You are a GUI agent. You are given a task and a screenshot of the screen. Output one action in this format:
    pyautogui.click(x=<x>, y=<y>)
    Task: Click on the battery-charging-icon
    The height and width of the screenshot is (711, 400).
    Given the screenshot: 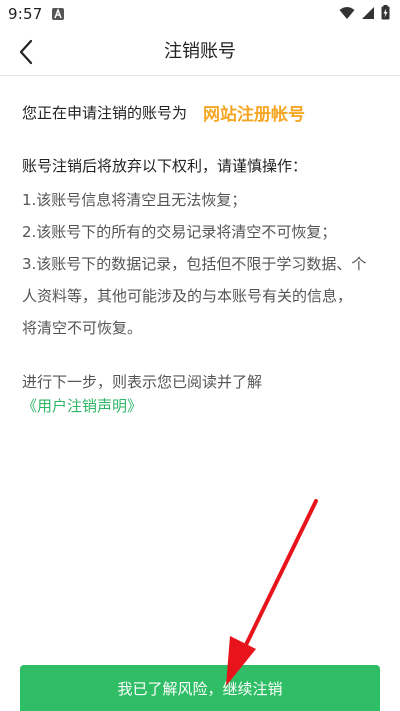 What is the action you would take?
    pyautogui.click(x=385, y=14)
    